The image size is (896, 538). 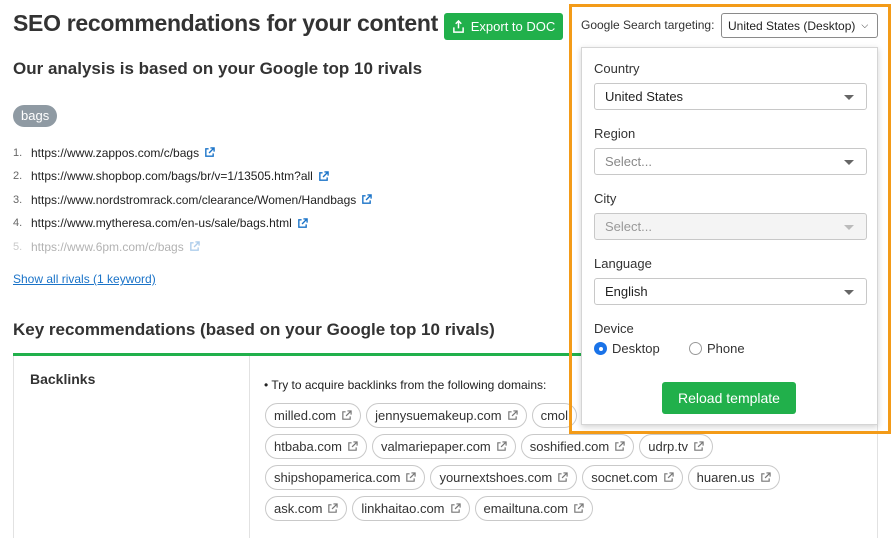 What do you see at coordinates (615, 133) in the screenshot?
I see `region-label: Region` at bounding box center [615, 133].